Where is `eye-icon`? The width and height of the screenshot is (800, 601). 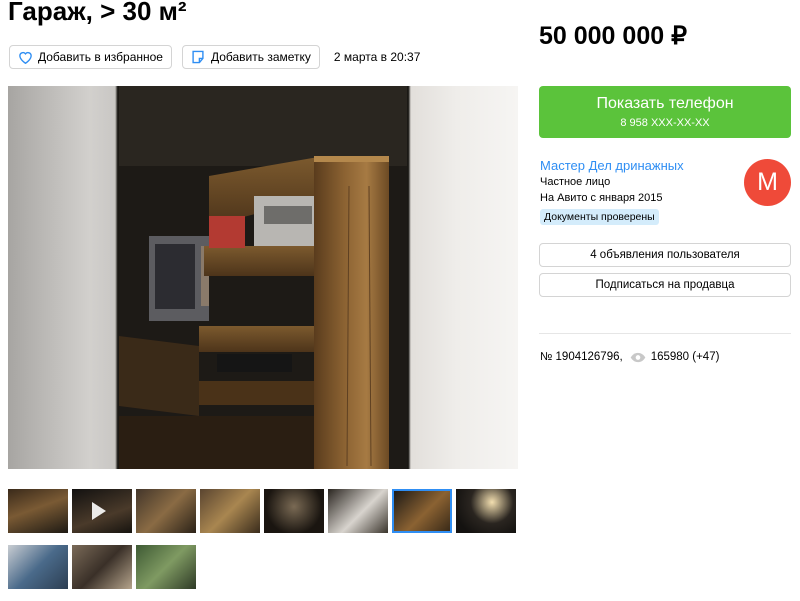 eye-icon is located at coordinates (638, 357).